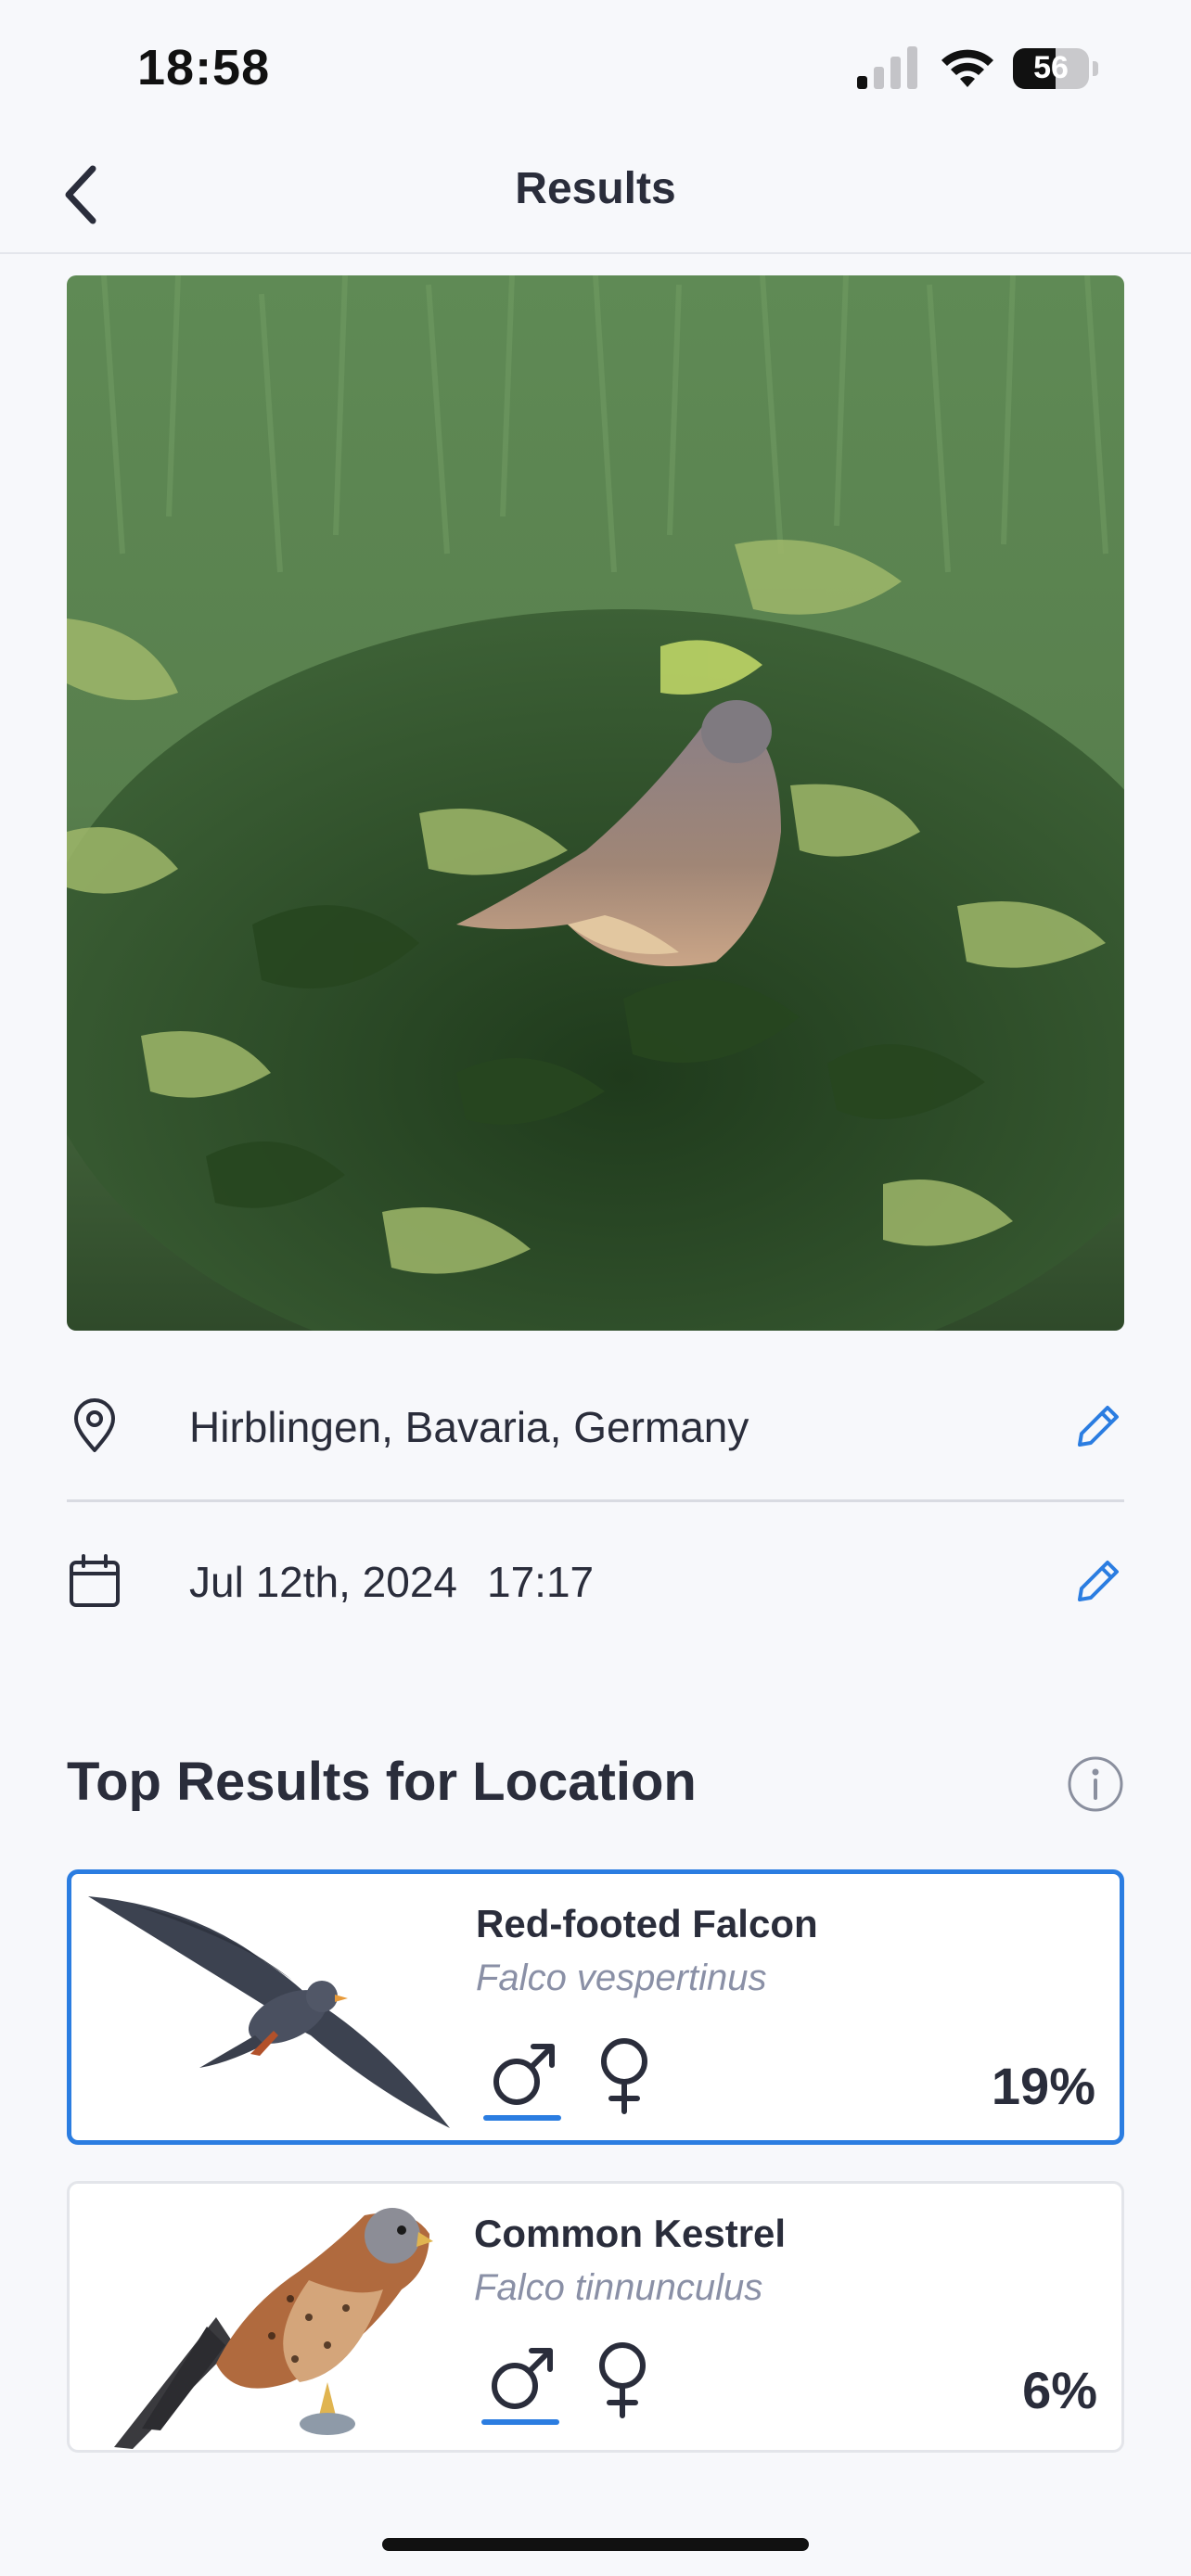 Image resolution: width=1191 pixels, height=2576 pixels. What do you see at coordinates (967, 68) in the screenshot?
I see `wifi-icon` at bounding box center [967, 68].